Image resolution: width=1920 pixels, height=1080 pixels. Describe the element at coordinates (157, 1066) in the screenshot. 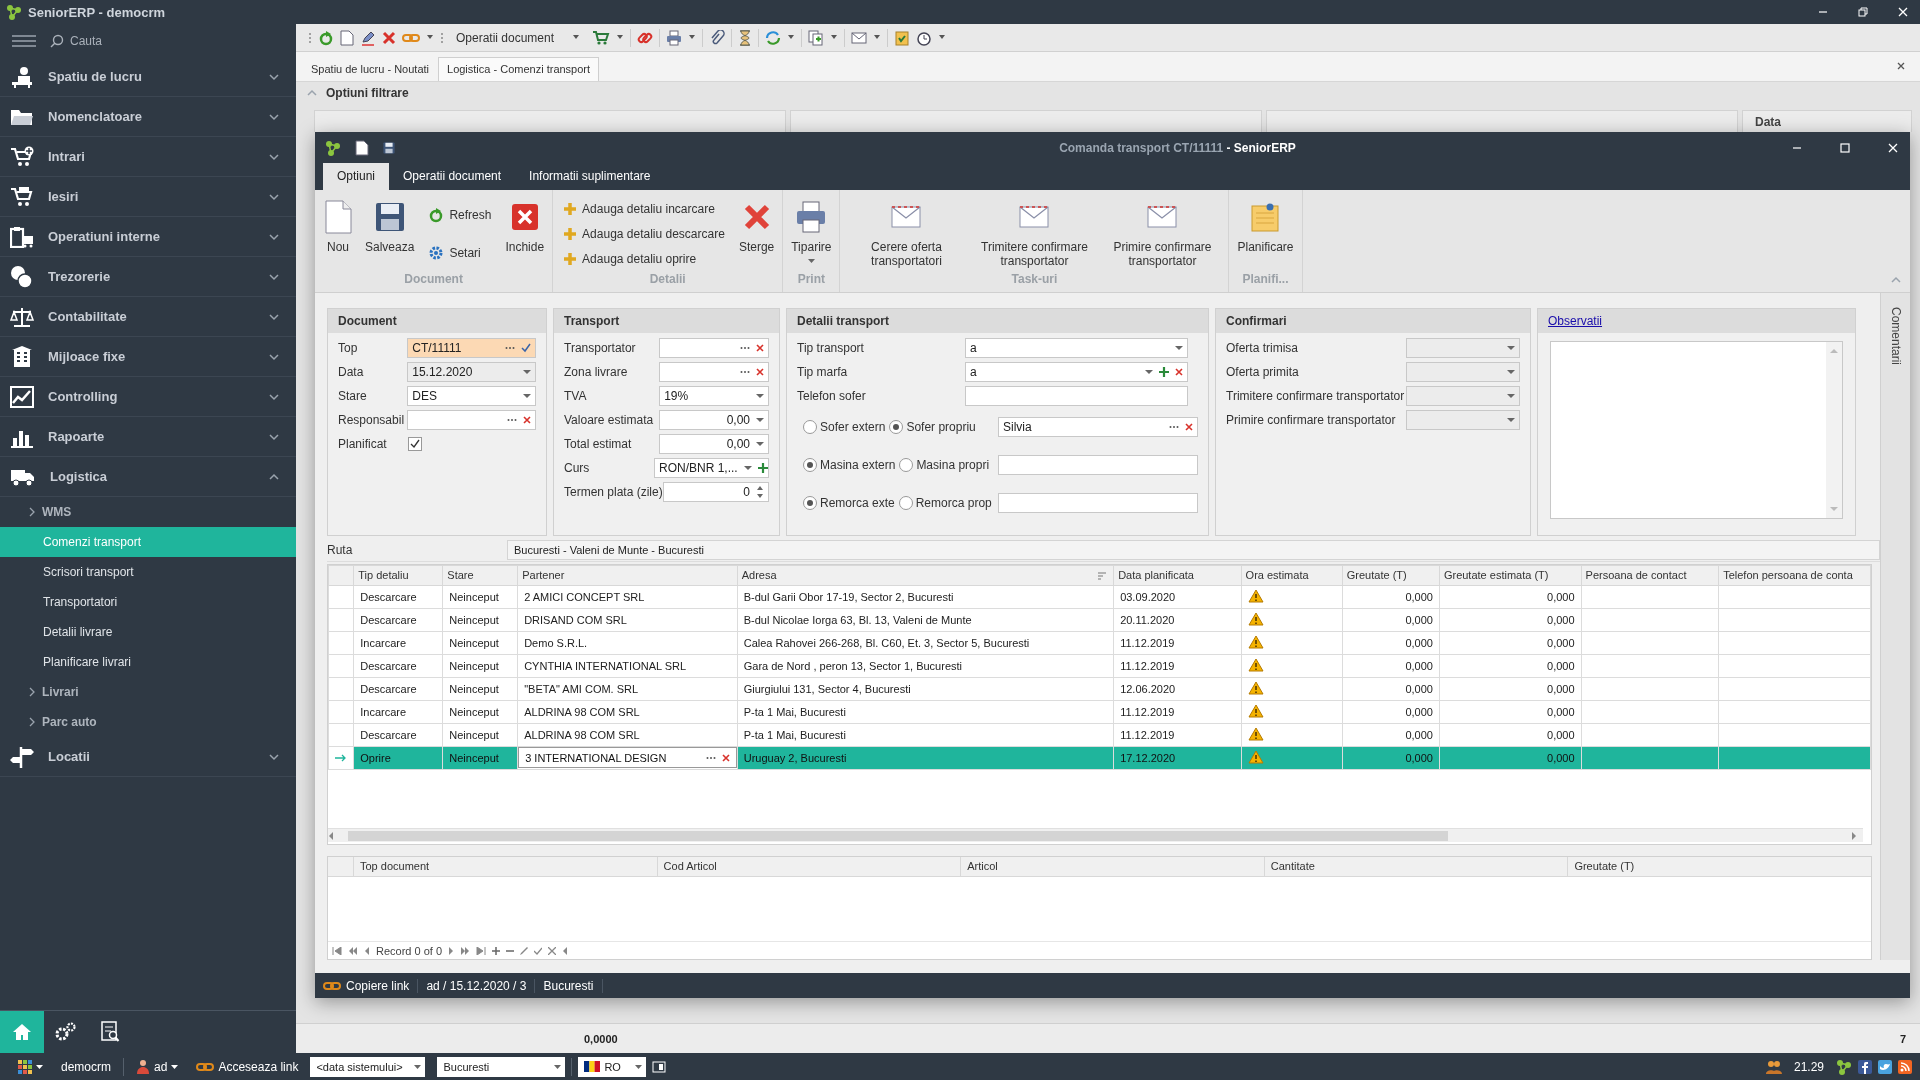

I see `user-menu: ad` at that location.